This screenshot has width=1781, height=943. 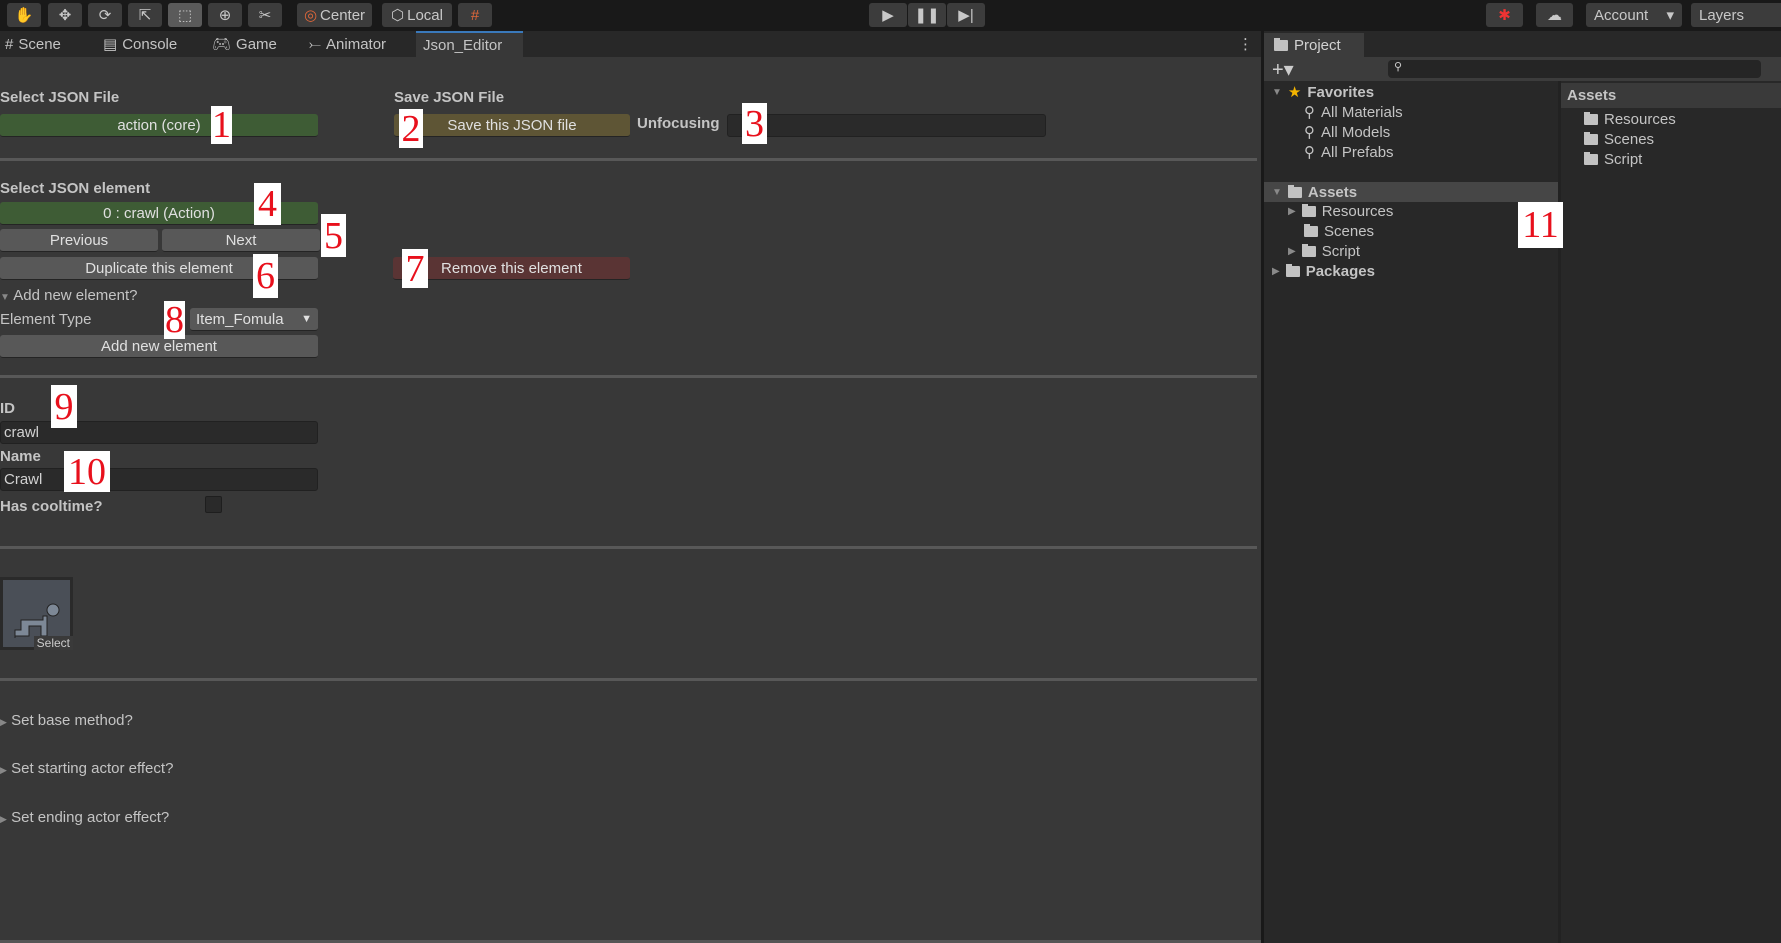 What do you see at coordinates (110, 44) in the screenshot?
I see `console-icon: ▤` at bounding box center [110, 44].